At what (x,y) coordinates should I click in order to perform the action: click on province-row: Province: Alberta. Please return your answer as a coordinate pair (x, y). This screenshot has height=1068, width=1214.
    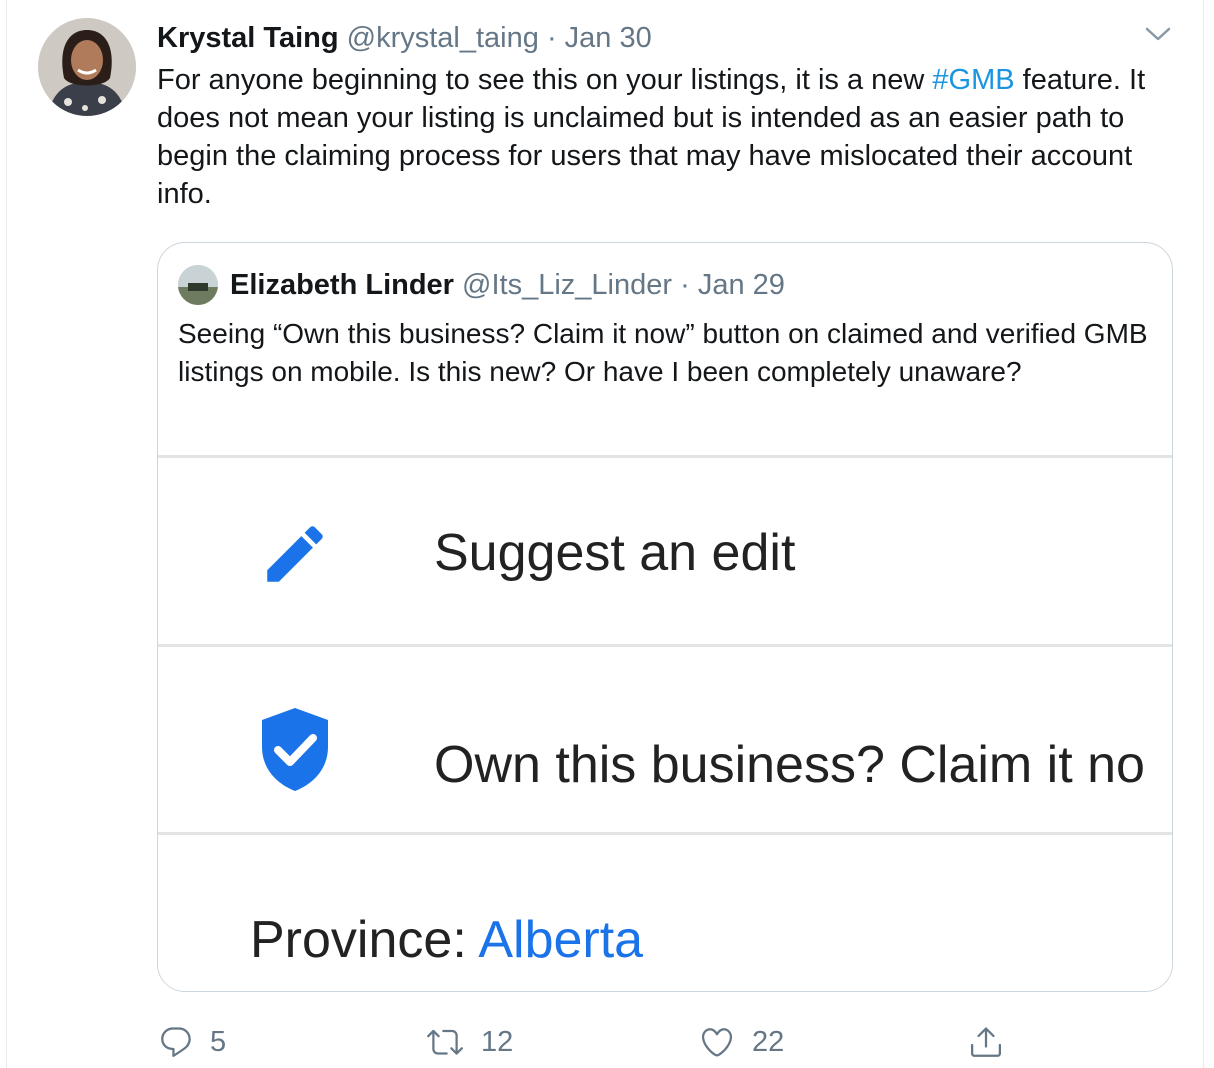
    Looking at the image, I should click on (446, 940).